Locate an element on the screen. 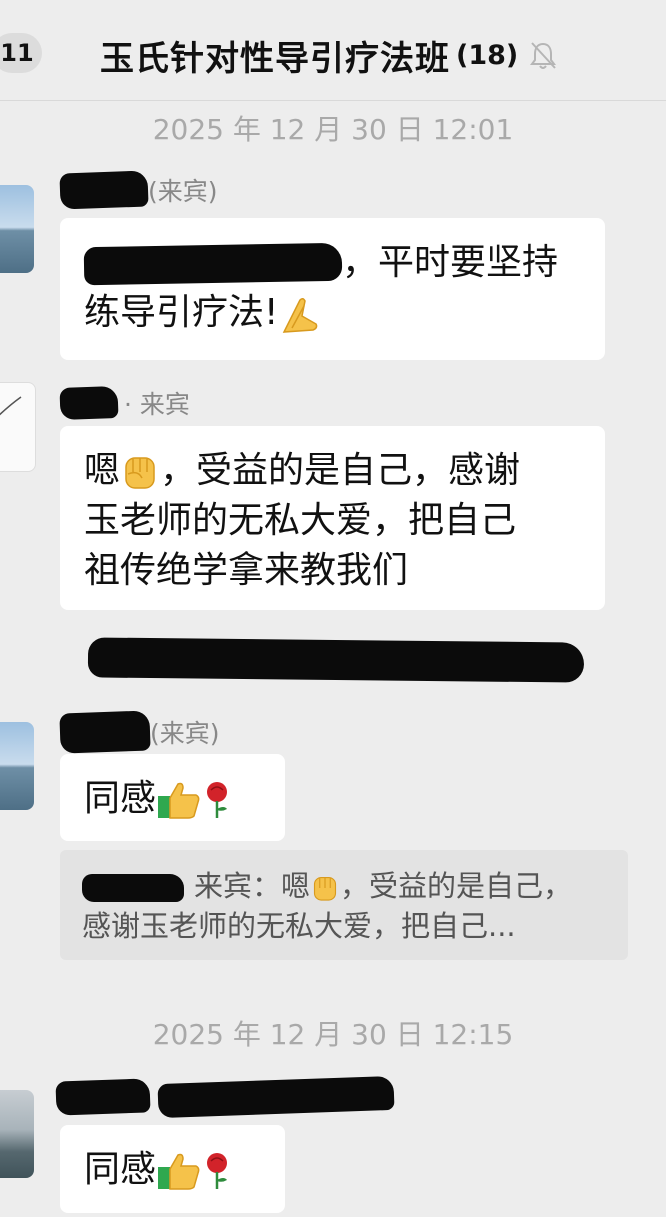 This screenshot has width=666, height=1217. message-bubble: 嗯 ，受益的是自己，感谢 玉老师的无私大爱，把自己 祖传绝学拿来教我们 is located at coordinates (332, 518).